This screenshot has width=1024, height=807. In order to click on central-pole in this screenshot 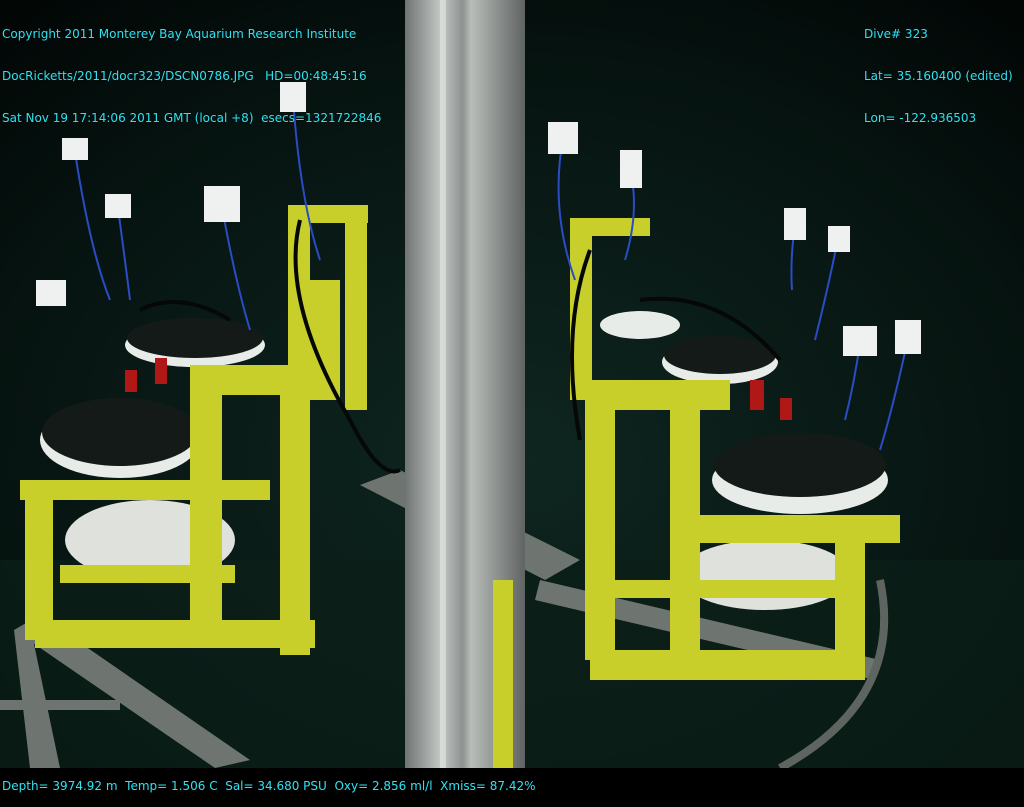, I will do `click(465, 384)`.